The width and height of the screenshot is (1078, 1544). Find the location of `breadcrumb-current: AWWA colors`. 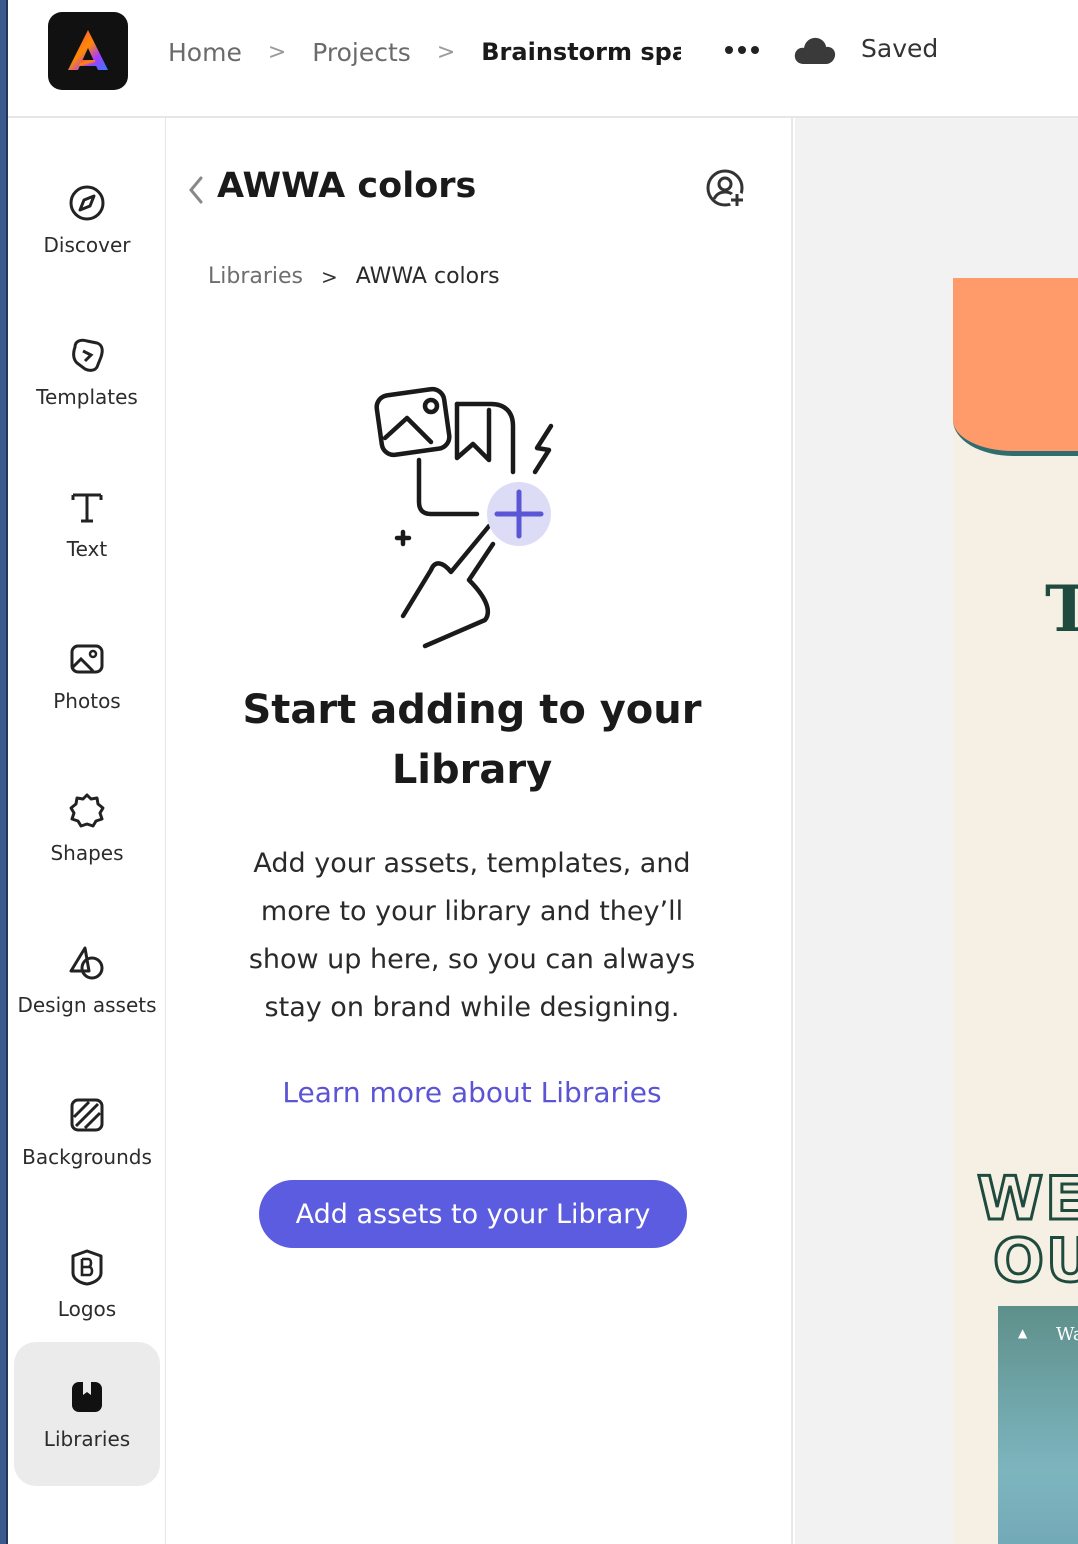

breadcrumb-current: AWWA colors is located at coordinates (427, 276).